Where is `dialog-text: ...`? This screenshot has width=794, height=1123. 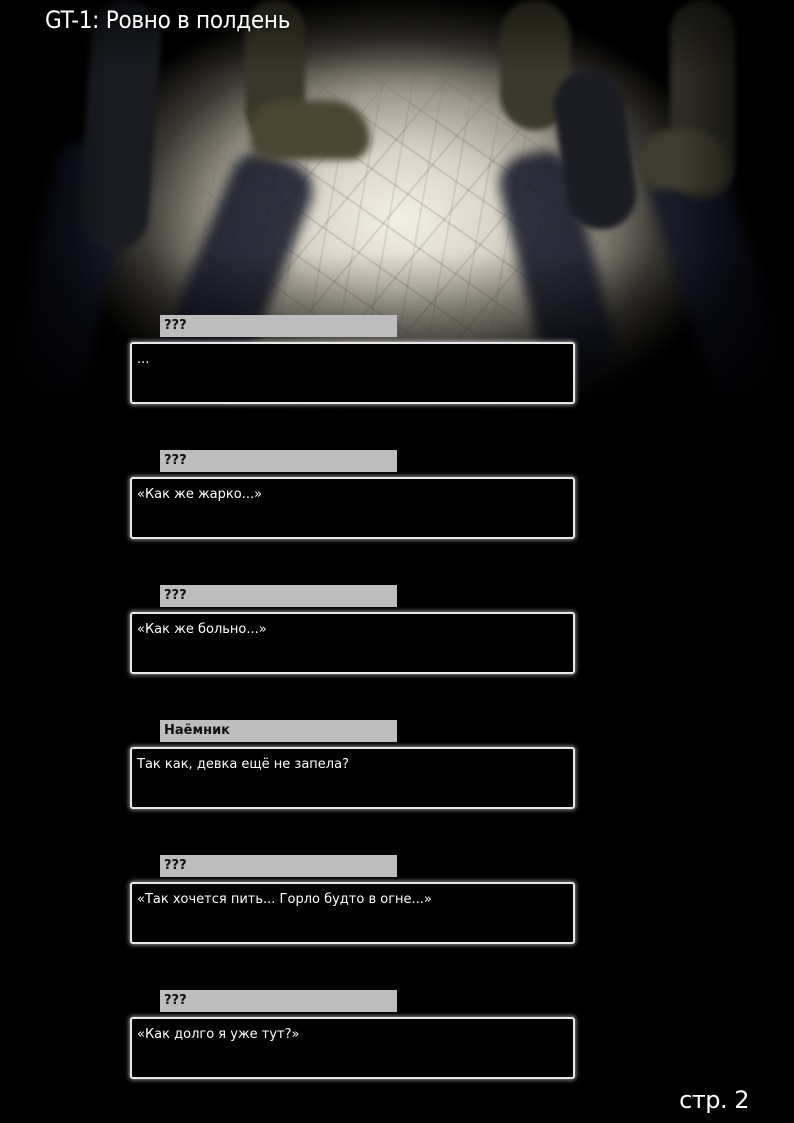 dialog-text: ... is located at coordinates (352, 373).